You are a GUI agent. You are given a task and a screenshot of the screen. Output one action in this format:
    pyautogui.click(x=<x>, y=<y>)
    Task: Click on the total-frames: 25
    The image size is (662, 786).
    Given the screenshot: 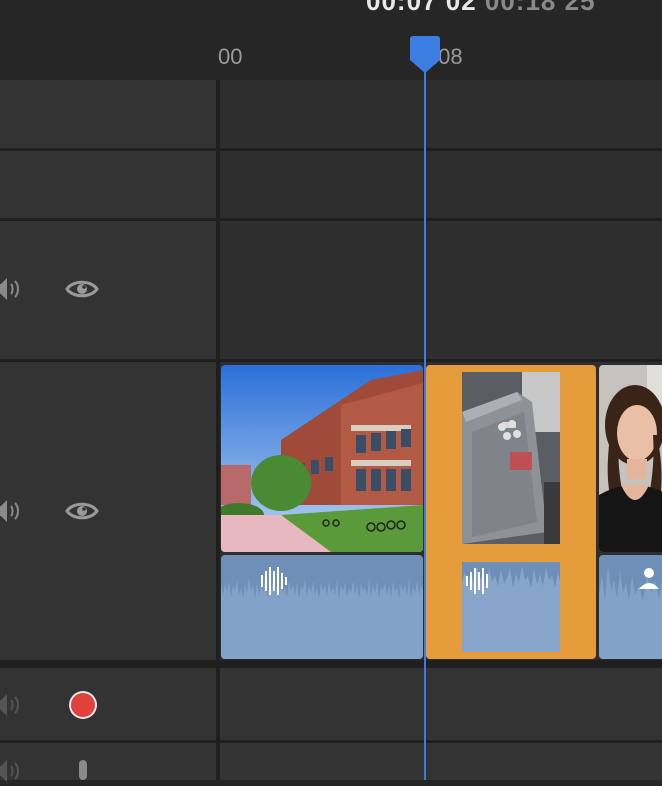 What is the action you would take?
    pyautogui.click(x=580, y=8)
    